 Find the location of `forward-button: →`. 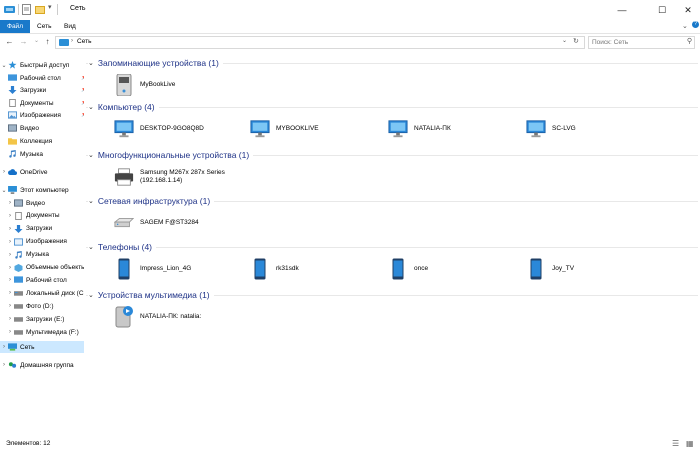

forward-button: → is located at coordinates (23, 41).